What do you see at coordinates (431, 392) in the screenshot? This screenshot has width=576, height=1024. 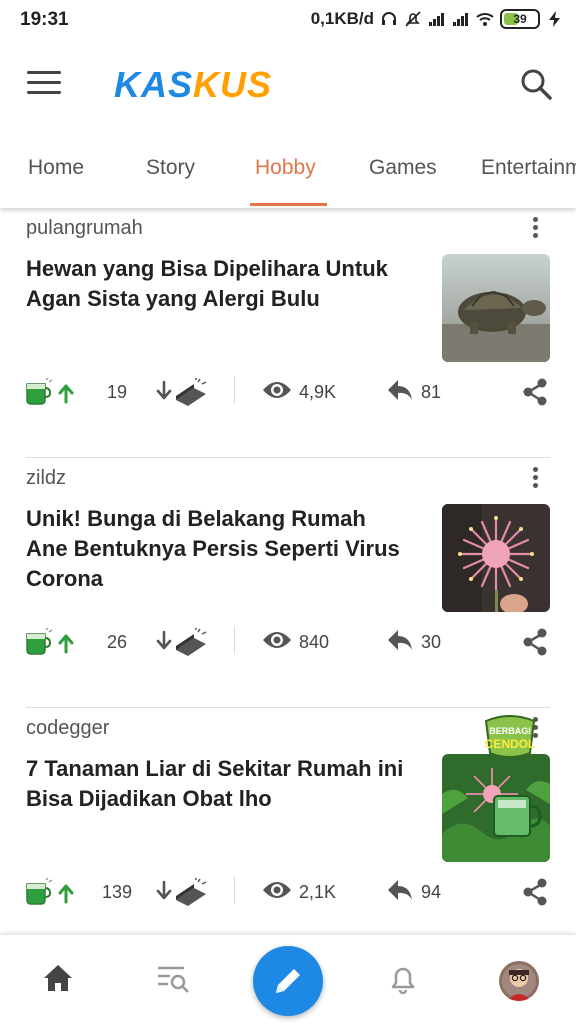 I see `reply-count: 81` at bounding box center [431, 392].